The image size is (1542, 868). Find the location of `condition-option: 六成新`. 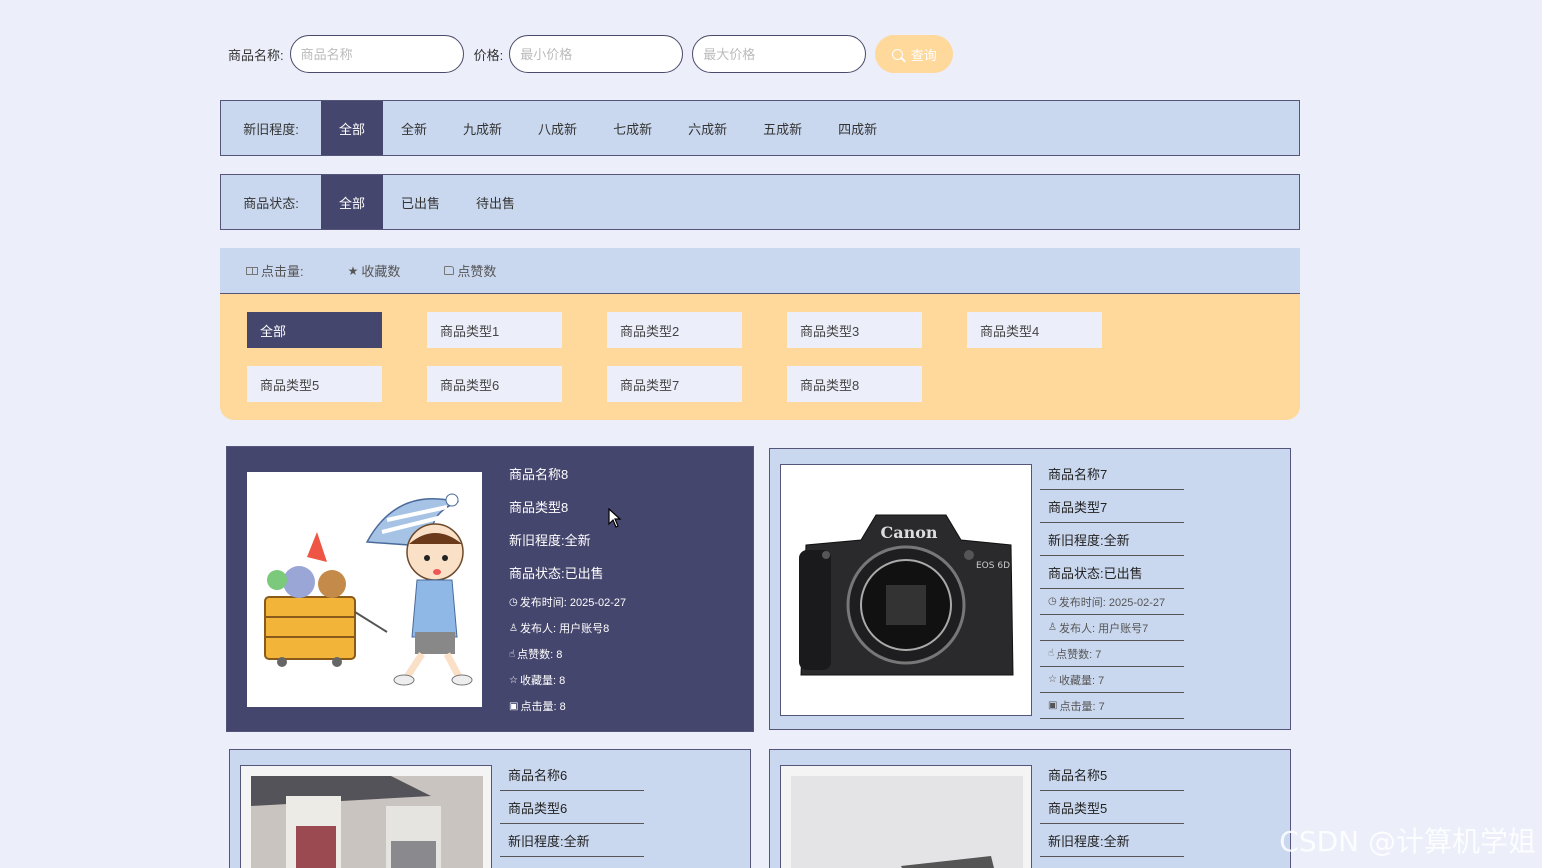

condition-option: 六成新 is located at coordinates (707, 128).